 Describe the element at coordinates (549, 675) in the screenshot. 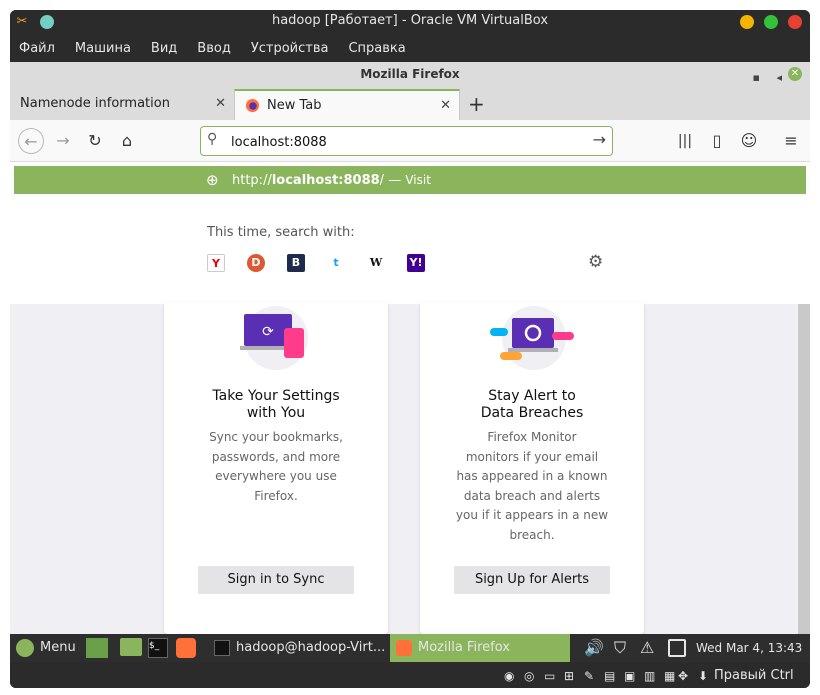

I see `audio-icon: ▭` at that location.